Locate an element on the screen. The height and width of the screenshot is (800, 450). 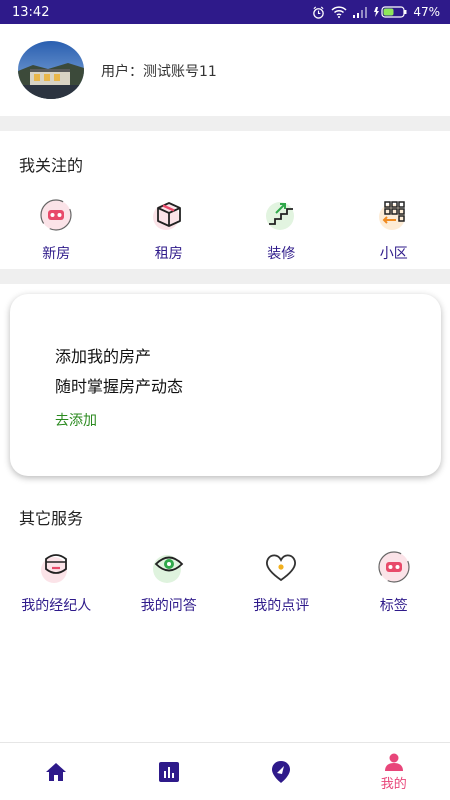
wifi-icon is located at coordinates (339, 12).